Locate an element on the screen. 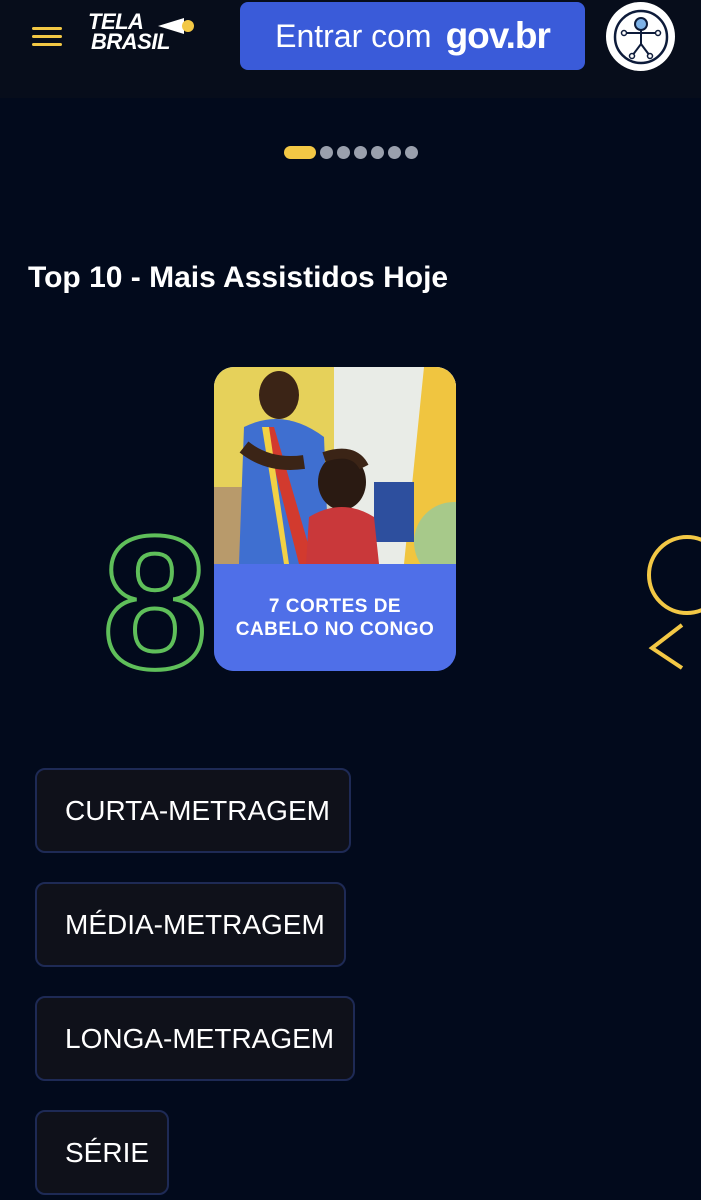 The height and width of the screenshot is (1200, 701). card-thumbnail is located at coordinates (335, 465).